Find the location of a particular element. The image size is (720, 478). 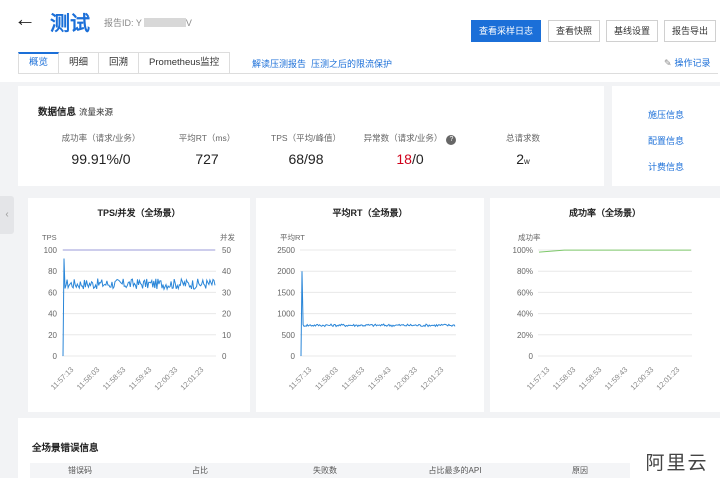

y-tick-label: 2000 is located at coordinates (286, 271).